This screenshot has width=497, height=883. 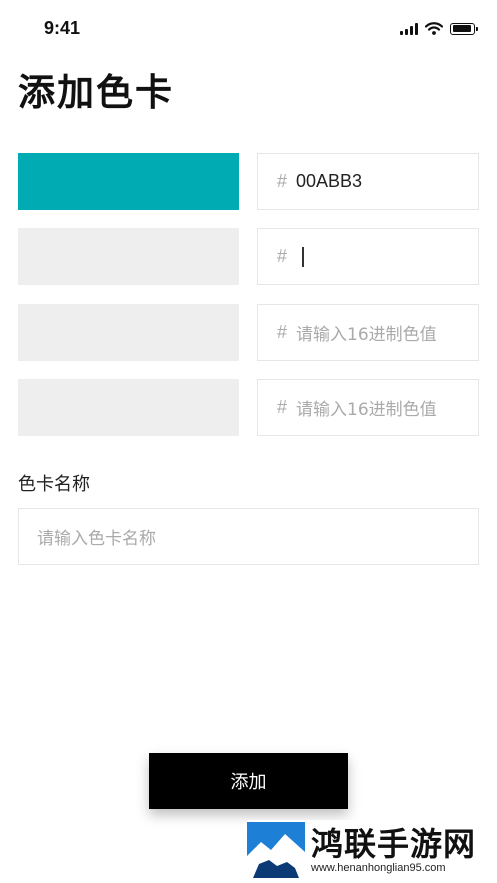 I want to click on card-name-label: 色卡名称, so click(x=54, y=484).